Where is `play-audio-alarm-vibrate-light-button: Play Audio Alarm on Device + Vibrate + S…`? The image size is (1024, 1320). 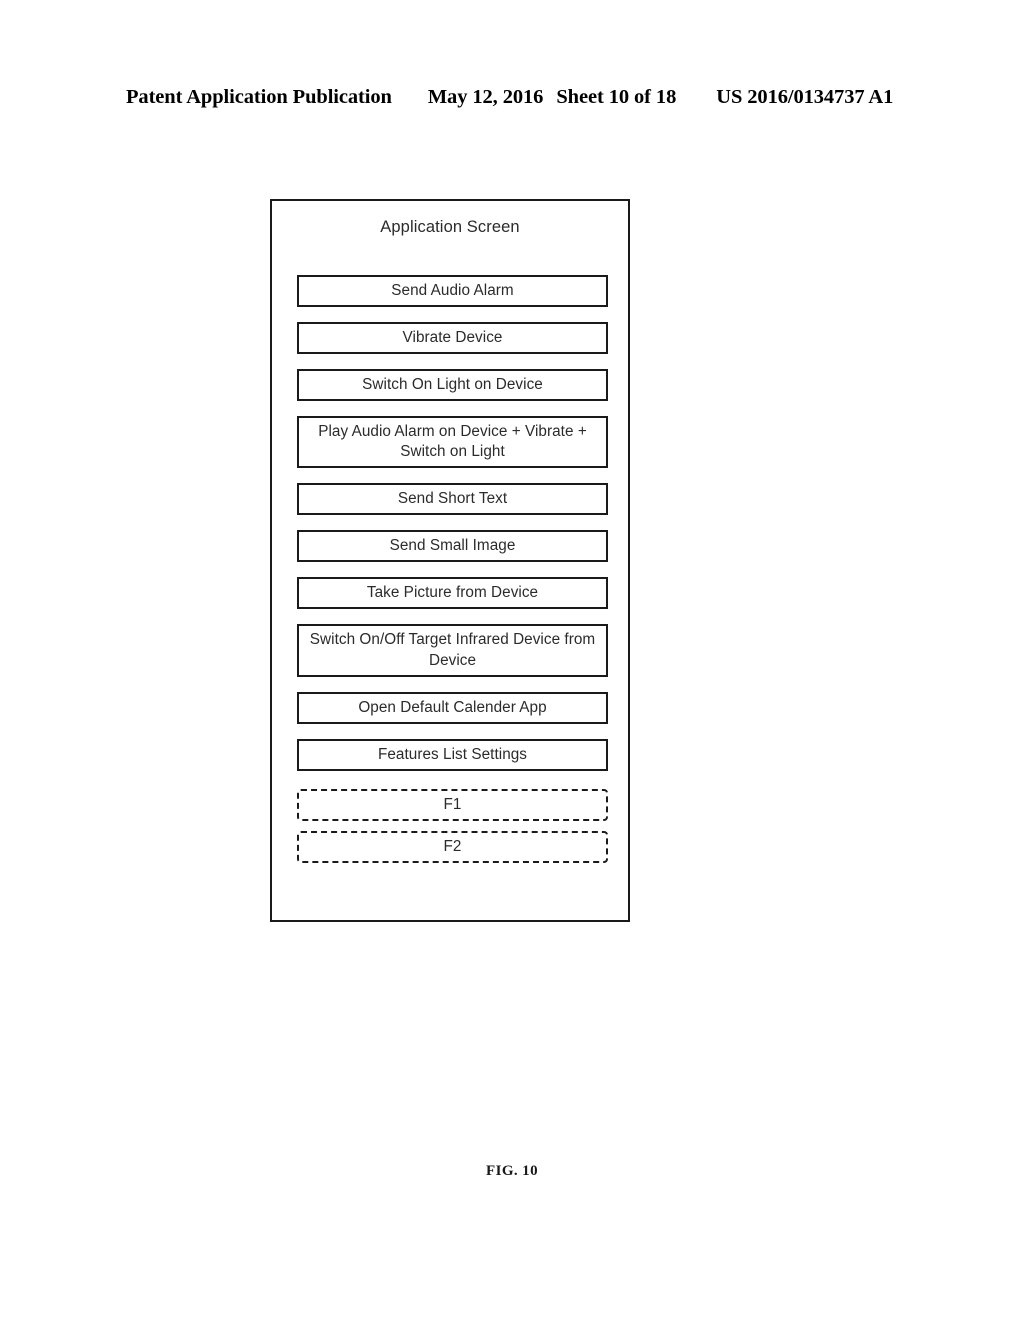 play-audio-alarm-vibrate-light-button: Play Audio Alarm on Device + Vibrate + S… is located at coordinates (452, 442).